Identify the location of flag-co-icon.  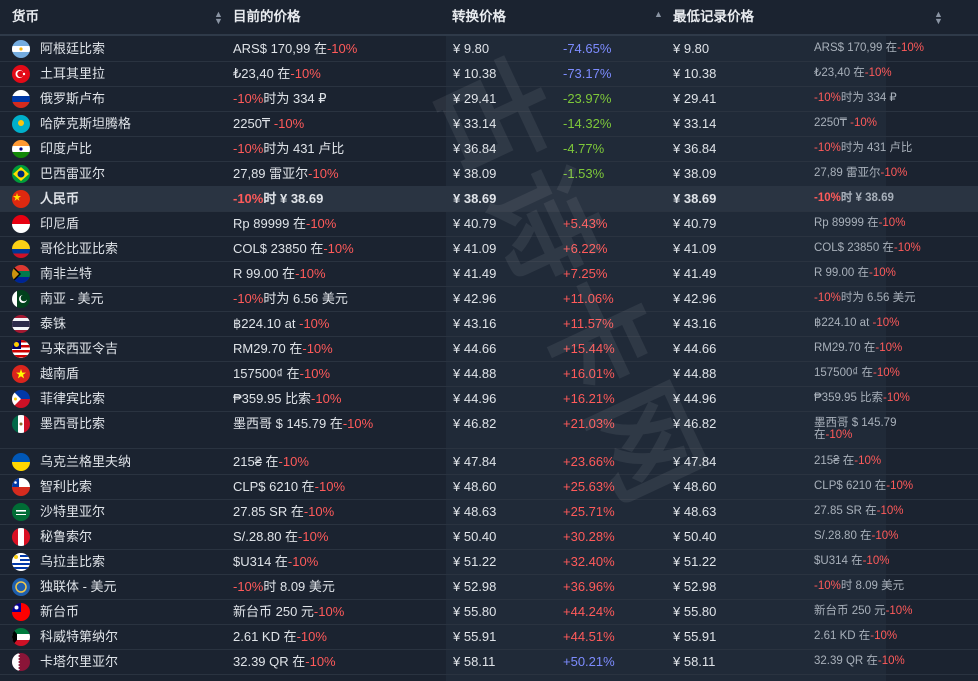
(21, 249).